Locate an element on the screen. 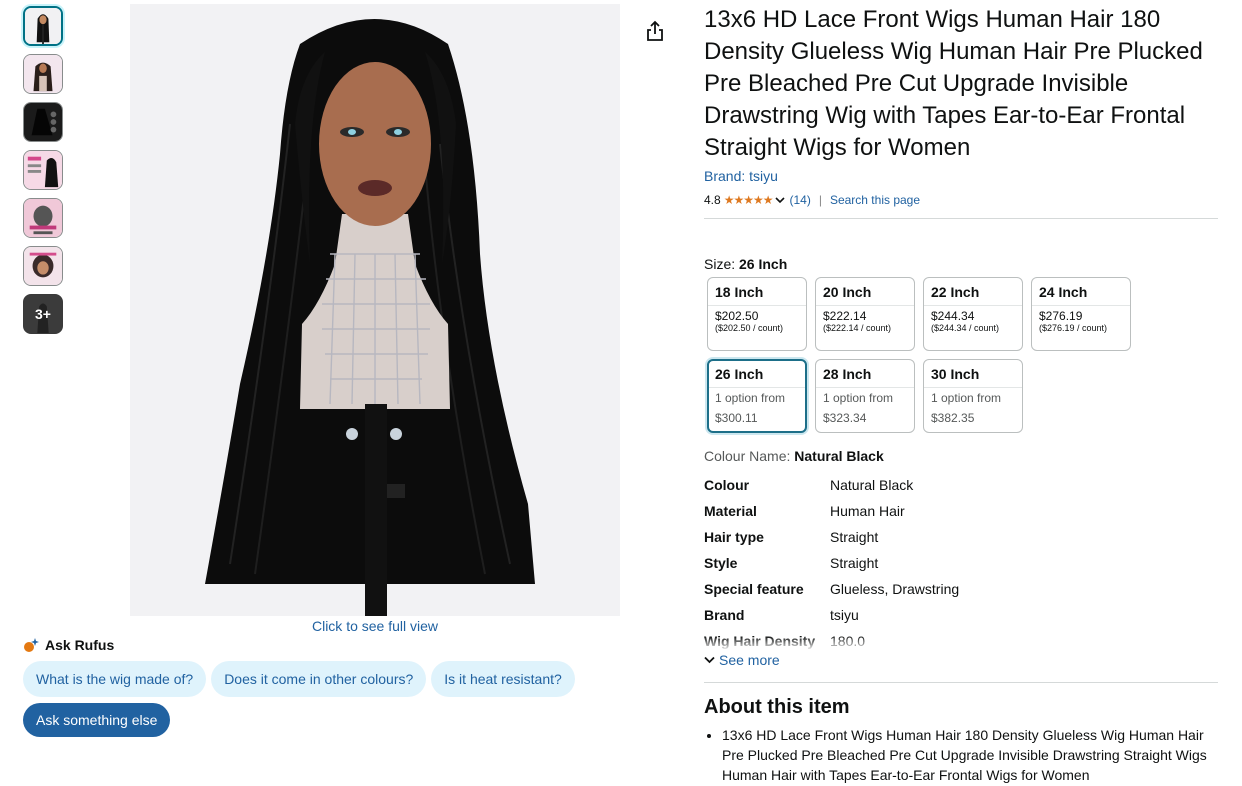 The image size is (1242, 786). rating-row: 4.8 ★★★★★ (14) | Search this page is located at coordinates (961, 200).